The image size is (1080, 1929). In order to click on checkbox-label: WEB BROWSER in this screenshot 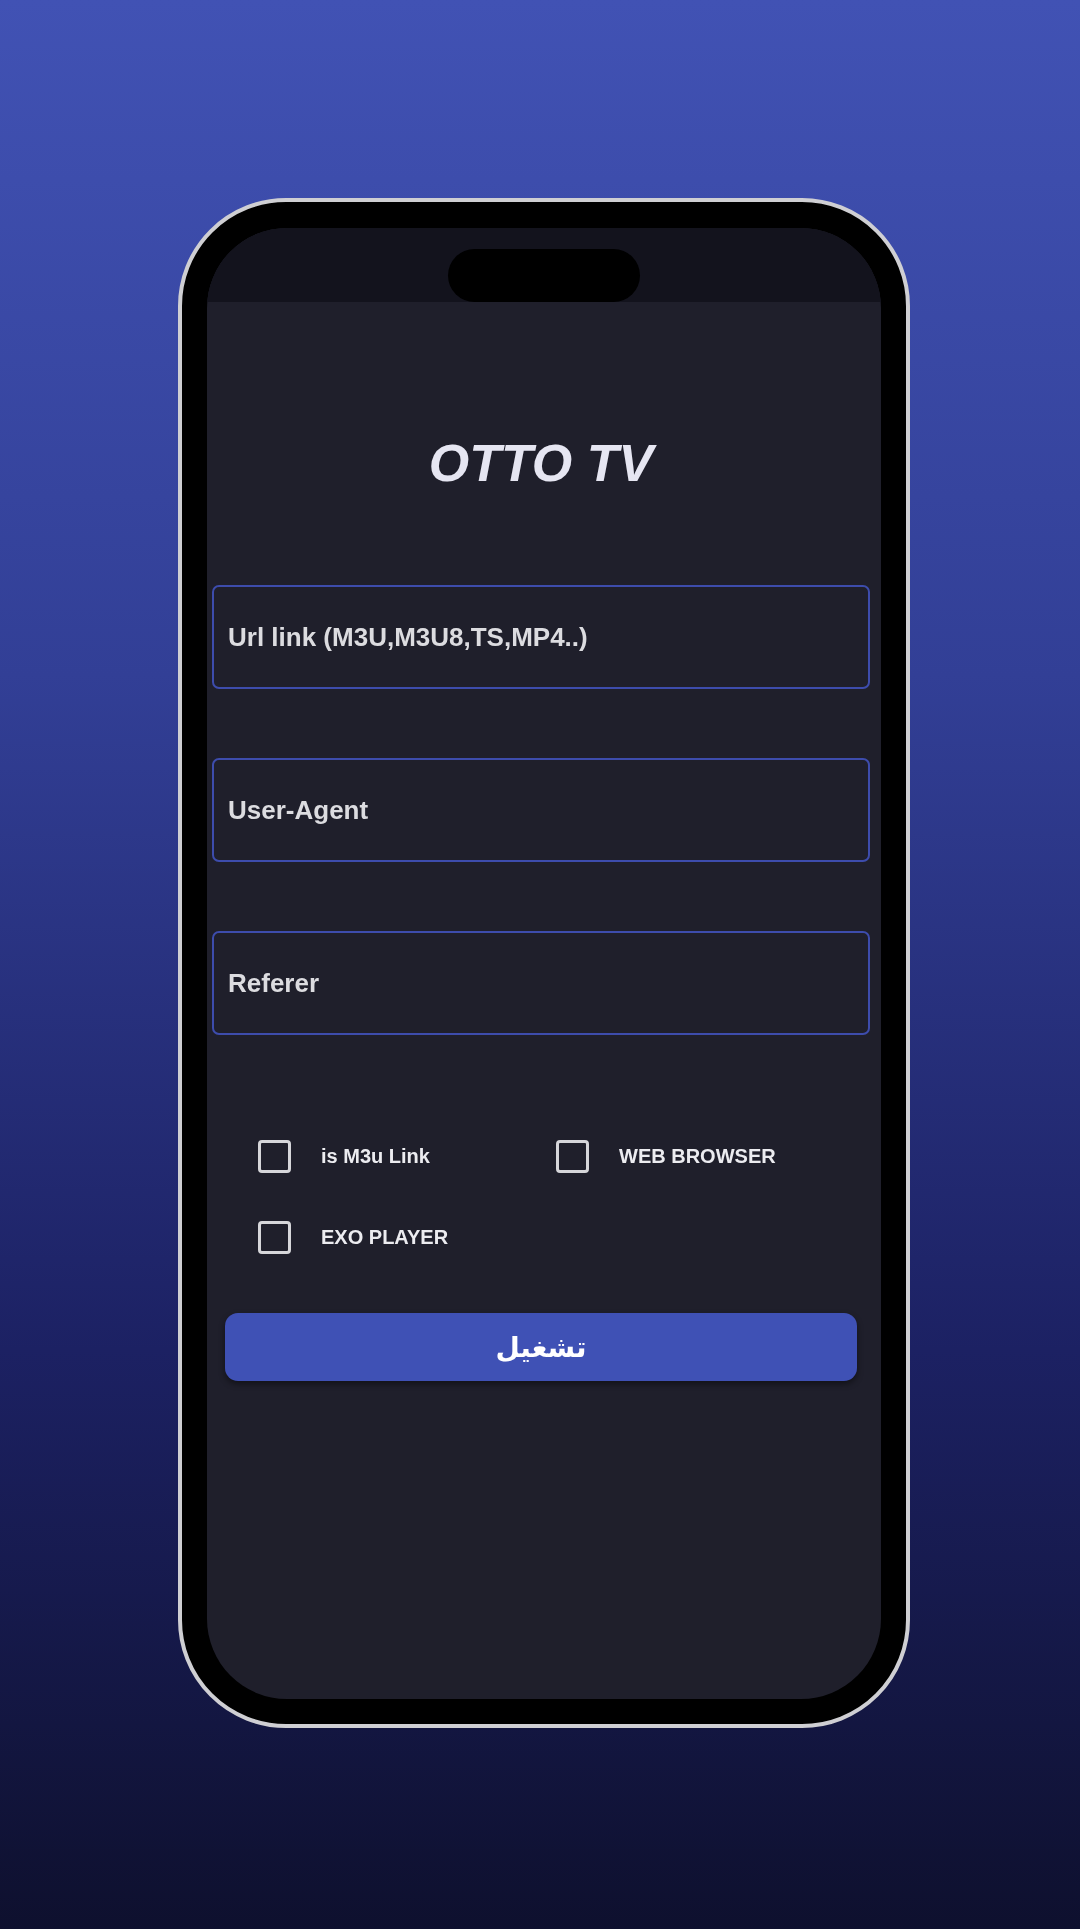, I will do `click(697, 1156)`.